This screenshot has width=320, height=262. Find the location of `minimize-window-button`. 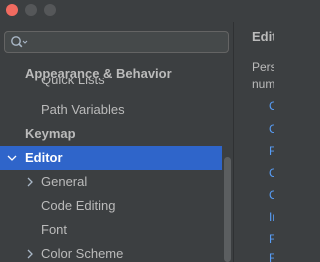

minimize-window-button is located at coordinates (31, 10).